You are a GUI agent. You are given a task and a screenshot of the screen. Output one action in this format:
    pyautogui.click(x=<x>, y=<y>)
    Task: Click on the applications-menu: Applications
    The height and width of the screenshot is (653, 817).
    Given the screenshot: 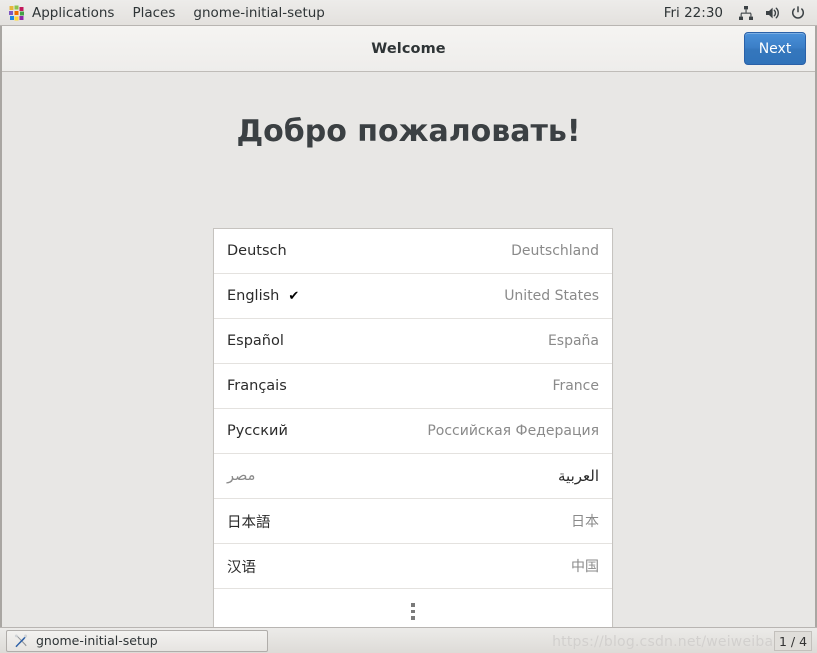 What is the action you would take?
    pyautogui.click(x=61, y=13)
    